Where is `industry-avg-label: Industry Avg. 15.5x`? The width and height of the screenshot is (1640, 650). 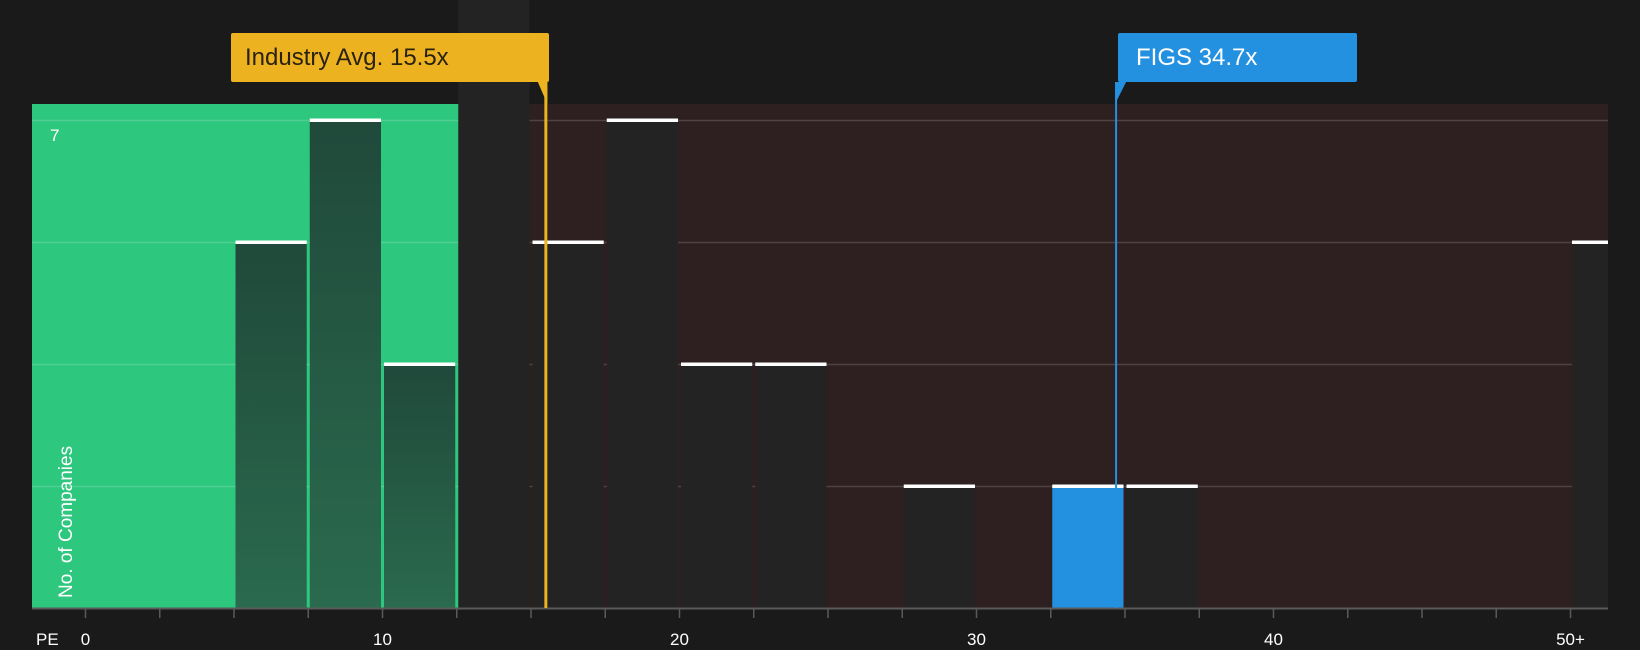
industry-avg-label: Industry Avg. 15.5x is located at coordinates (347, 57).